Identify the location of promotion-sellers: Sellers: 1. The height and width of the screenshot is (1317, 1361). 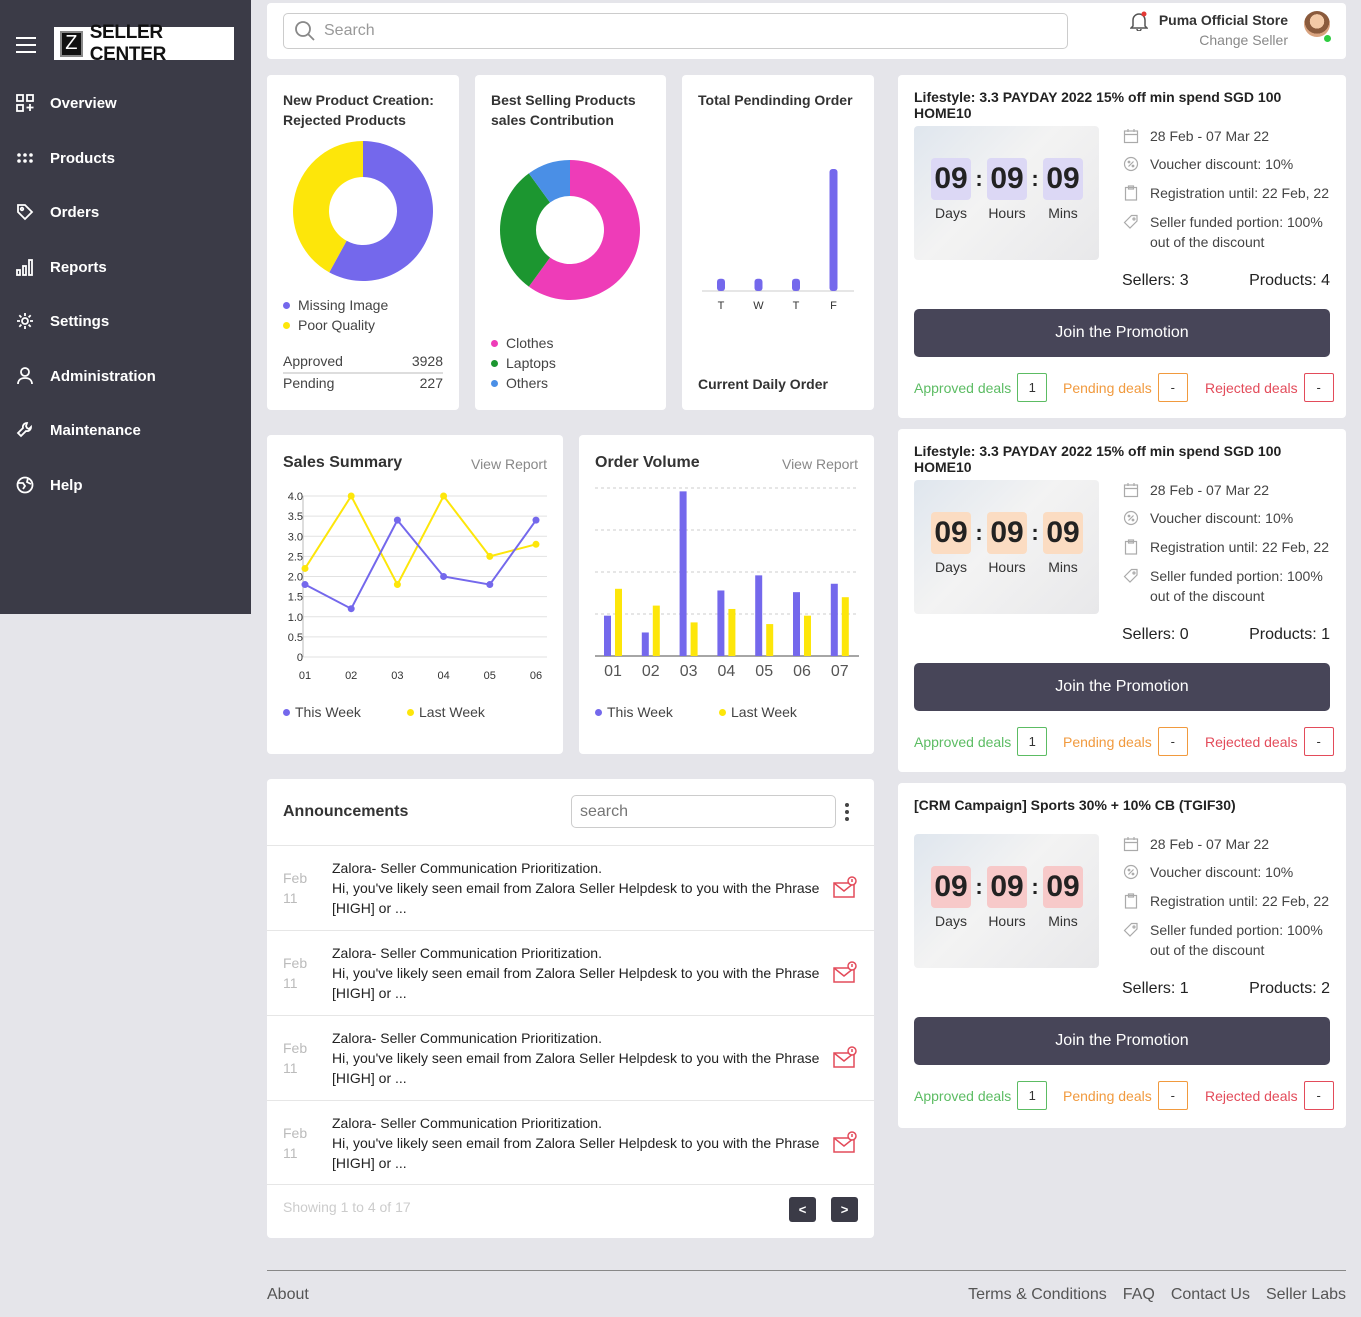
(1155, 988).